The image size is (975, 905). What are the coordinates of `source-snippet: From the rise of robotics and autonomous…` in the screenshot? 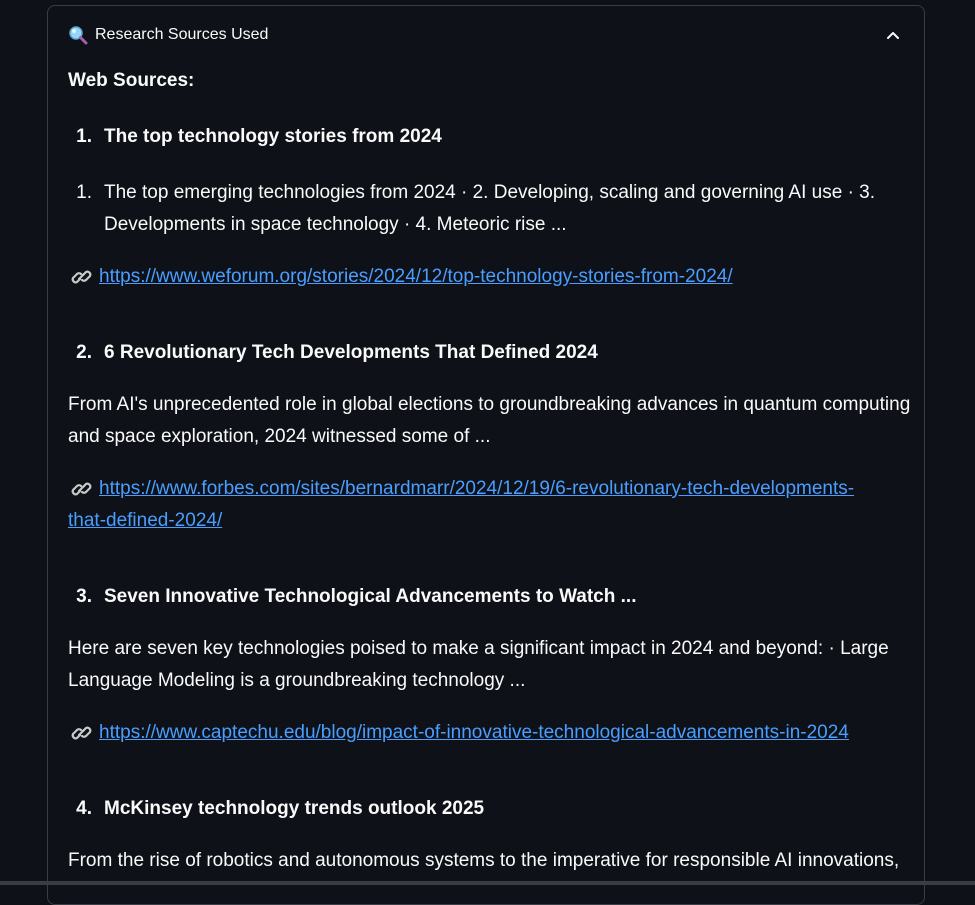 It's located at (484, 860).